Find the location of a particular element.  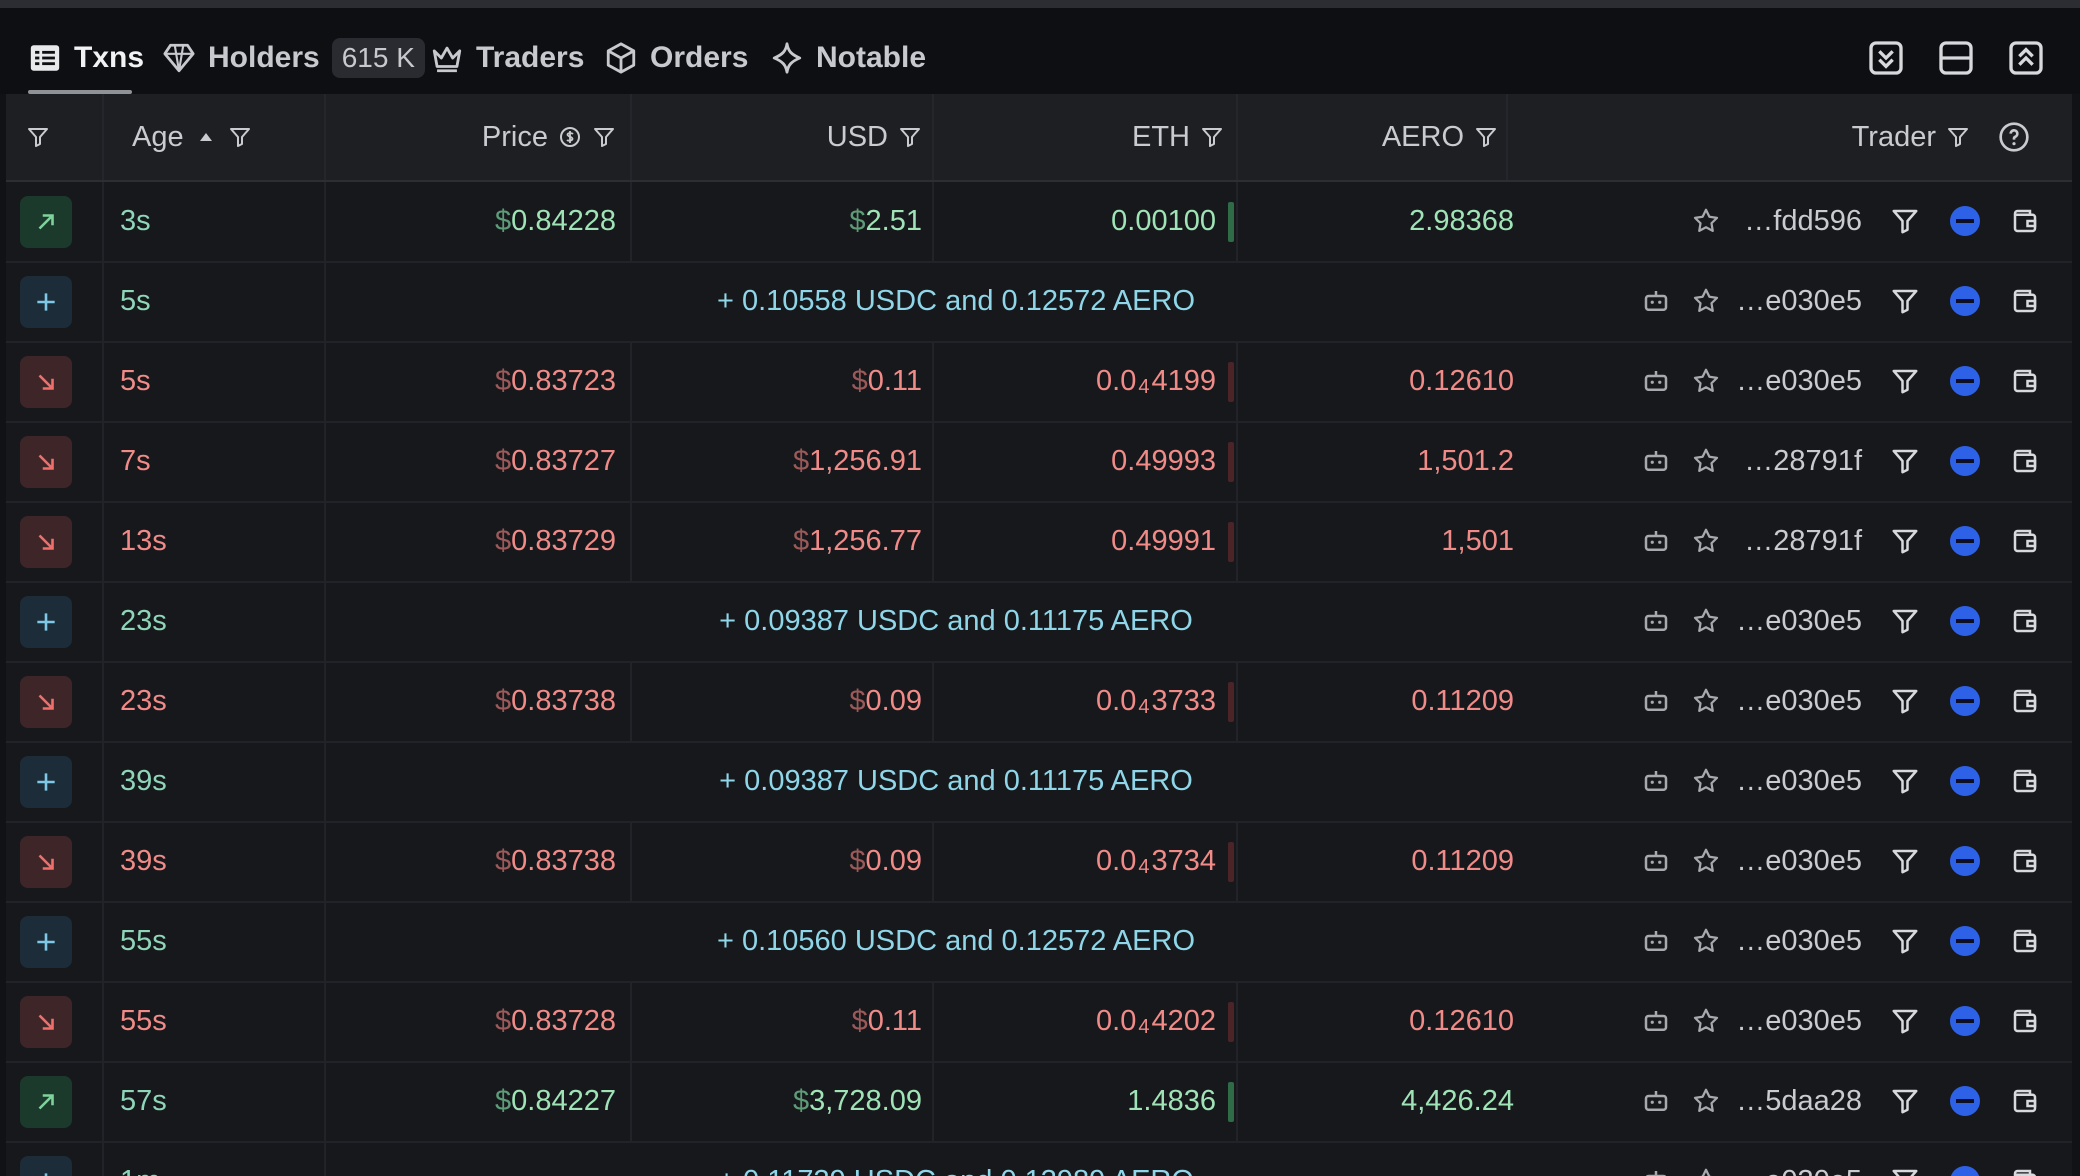

help-icon is located at coordinates (2014, 137).